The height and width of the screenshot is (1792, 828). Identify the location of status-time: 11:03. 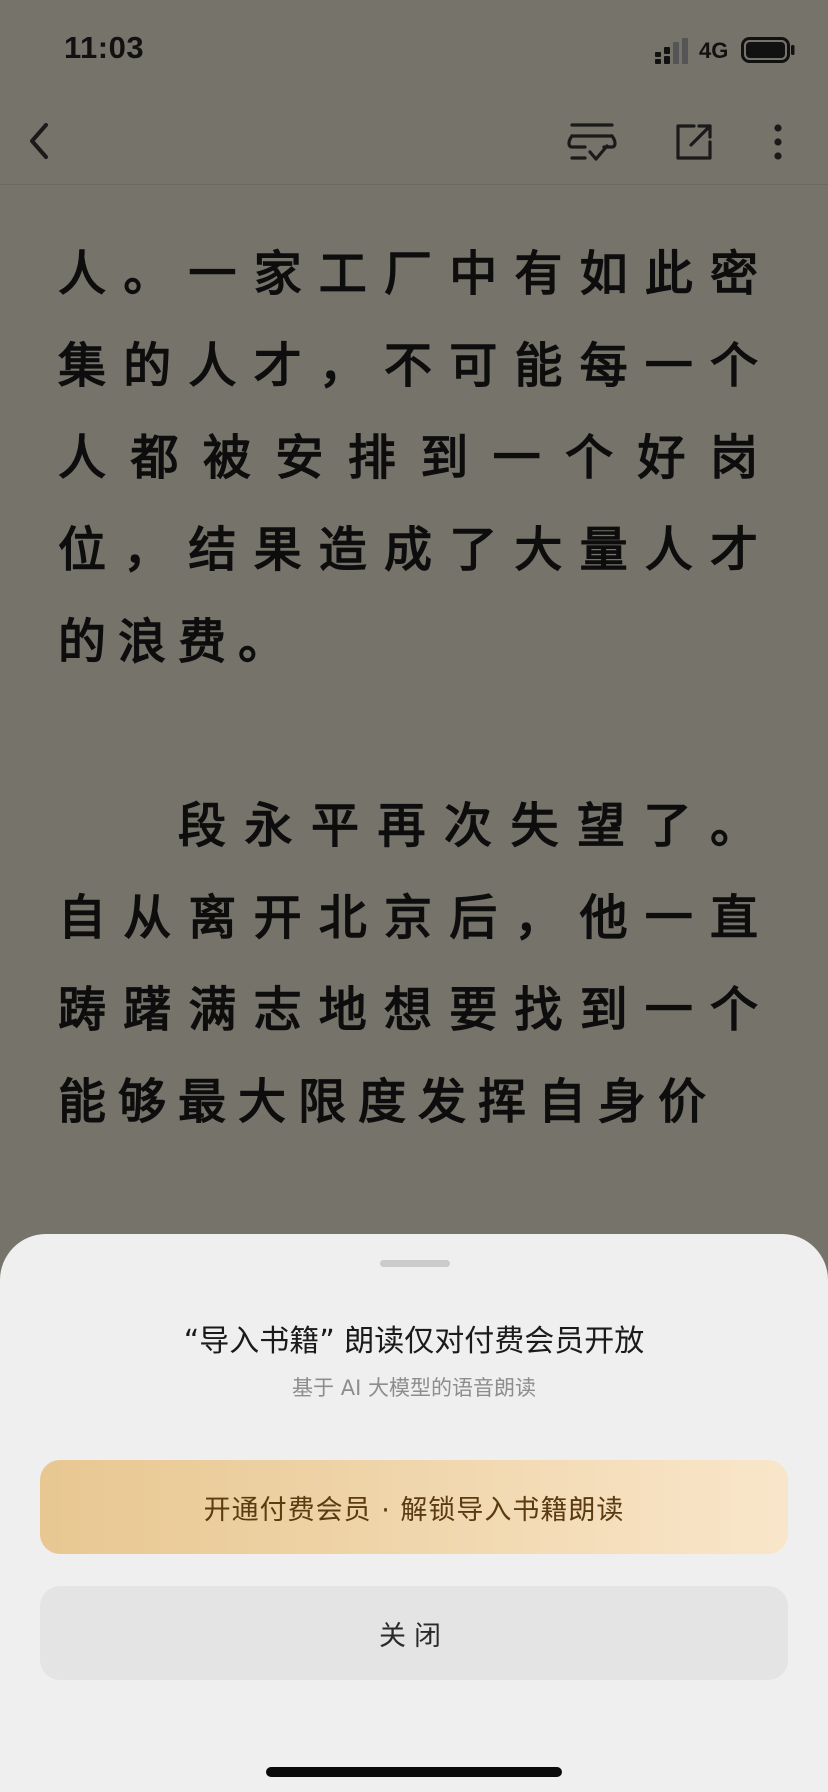
(104, 47).